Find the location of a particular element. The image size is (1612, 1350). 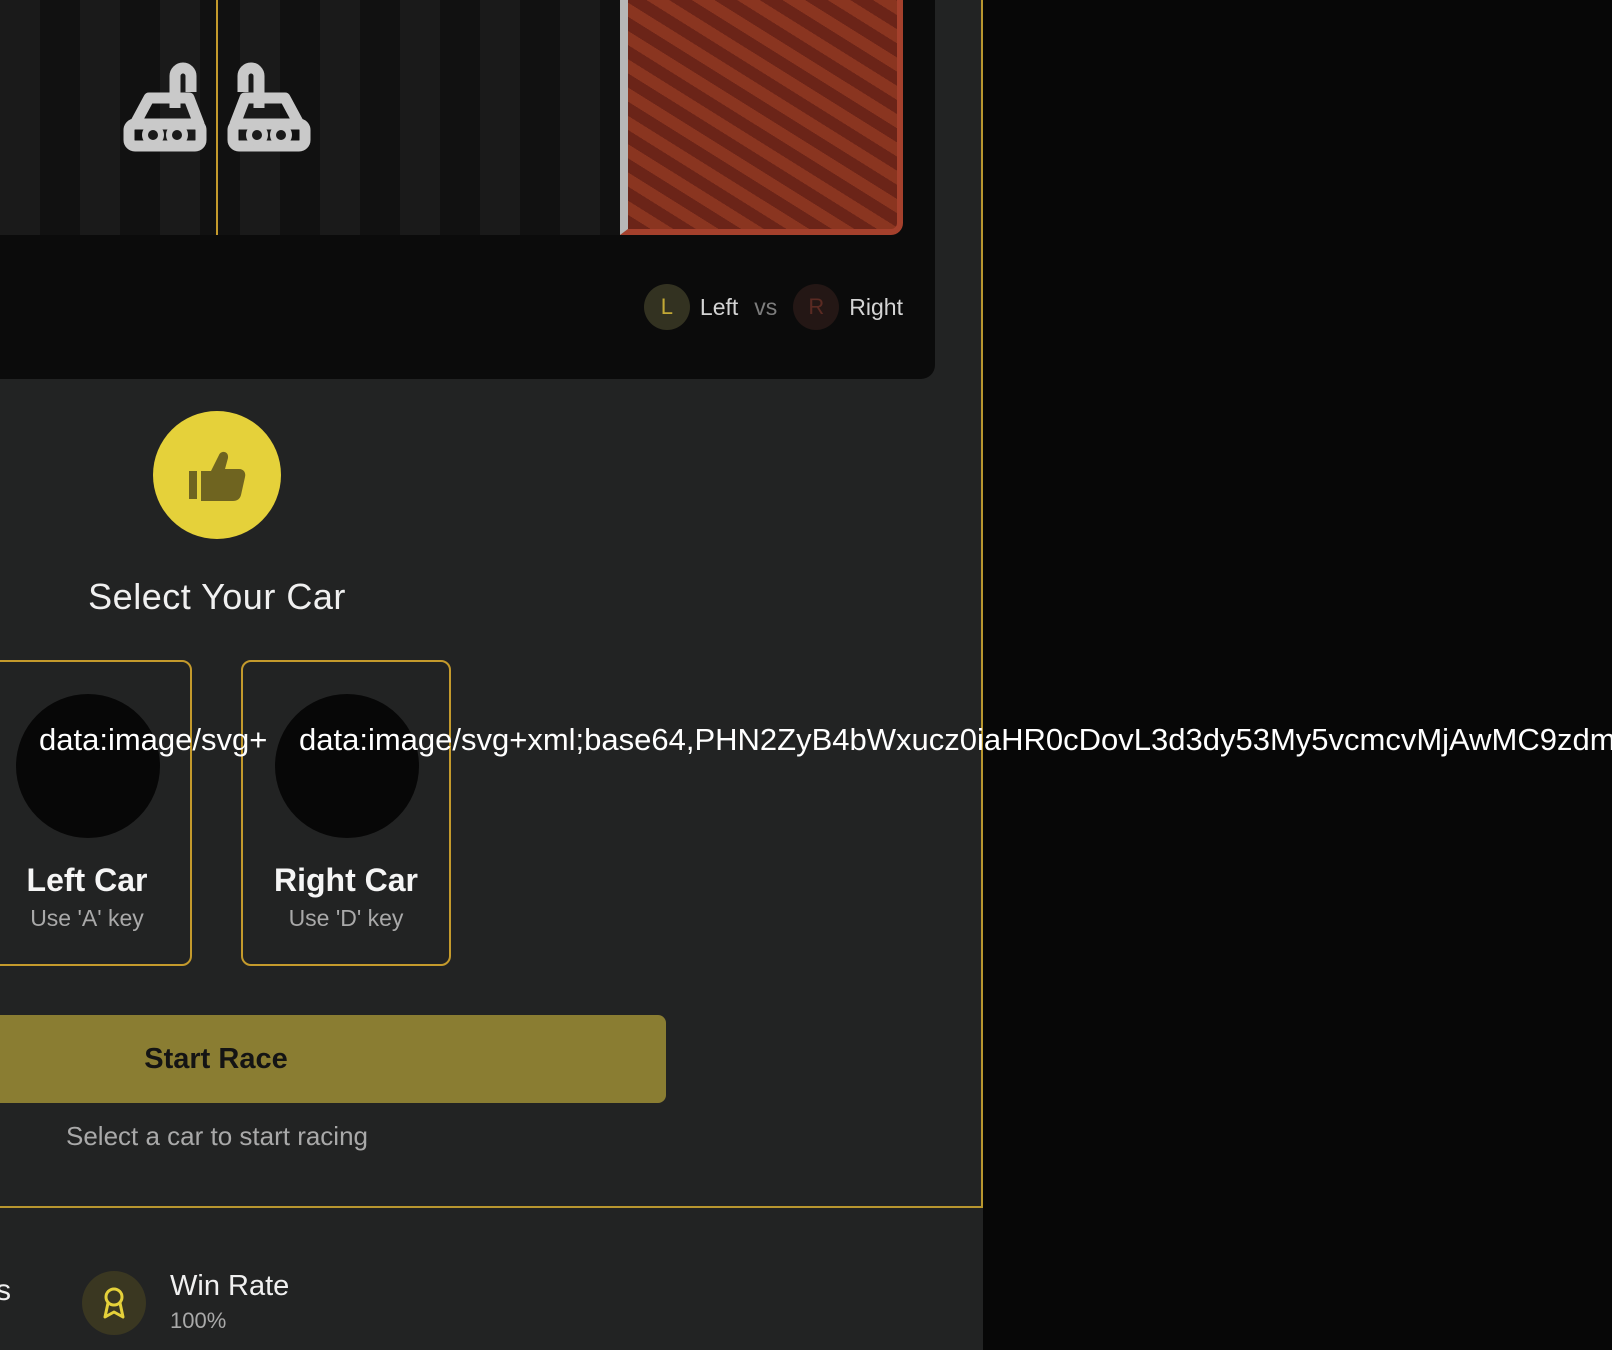

right-car-name: Right Car is located at coordinates (346, 880).